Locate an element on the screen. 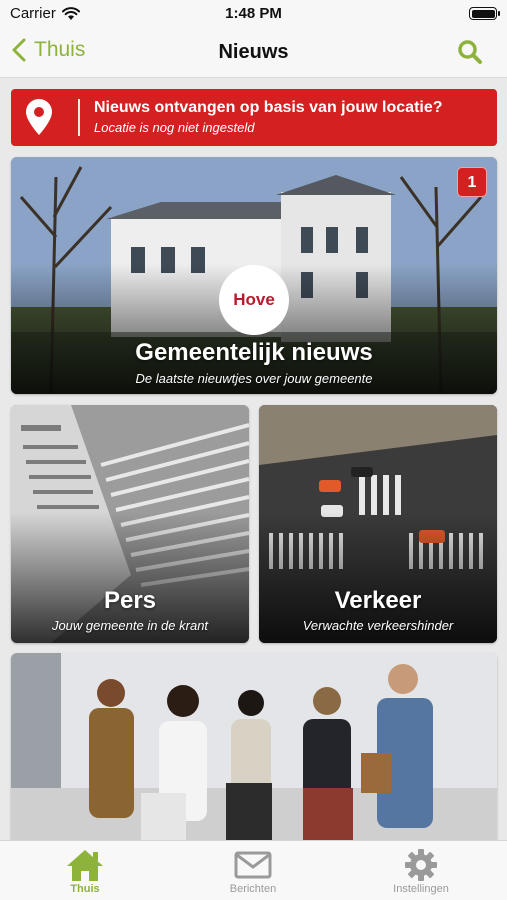 This screenshot has height=900, width=507. tab-label: Instellingen is located at coordinates (421, 889).